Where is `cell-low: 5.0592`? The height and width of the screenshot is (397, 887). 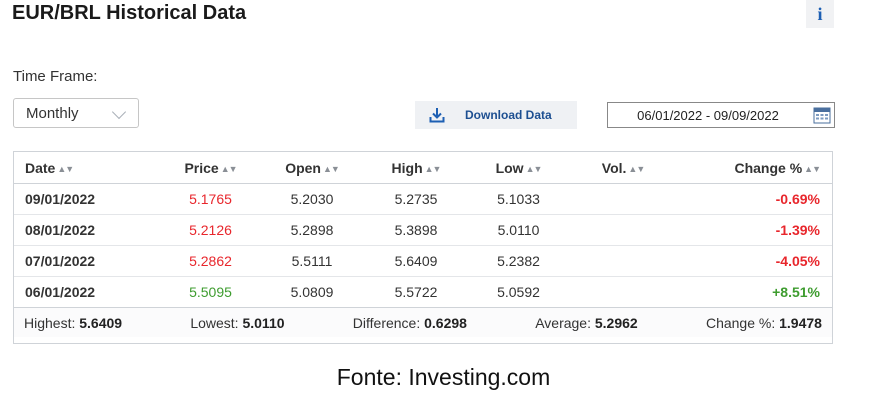 cell-low: 5.0592 is located at coordinates (518, 292).